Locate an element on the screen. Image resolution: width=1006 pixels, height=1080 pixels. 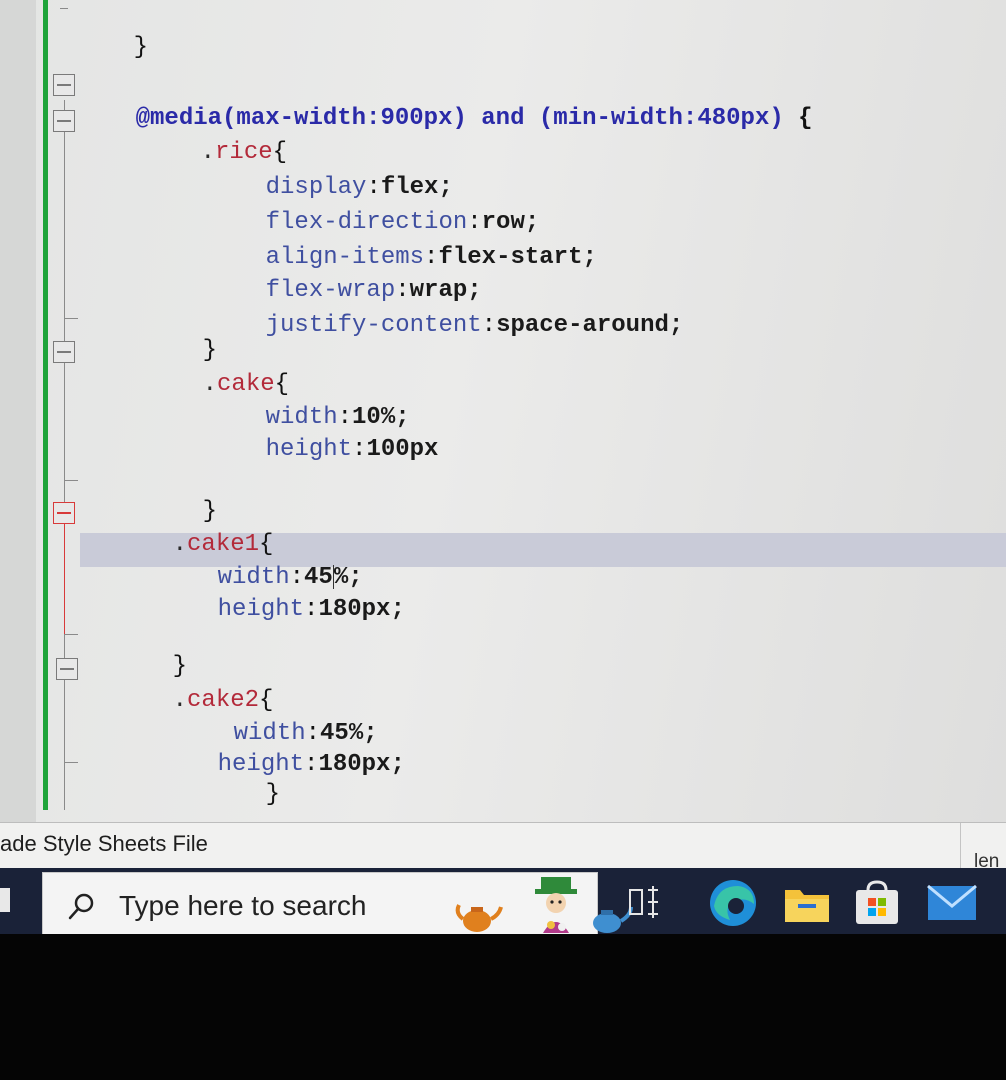
task-view-icon is located at coordinates (644, 902).